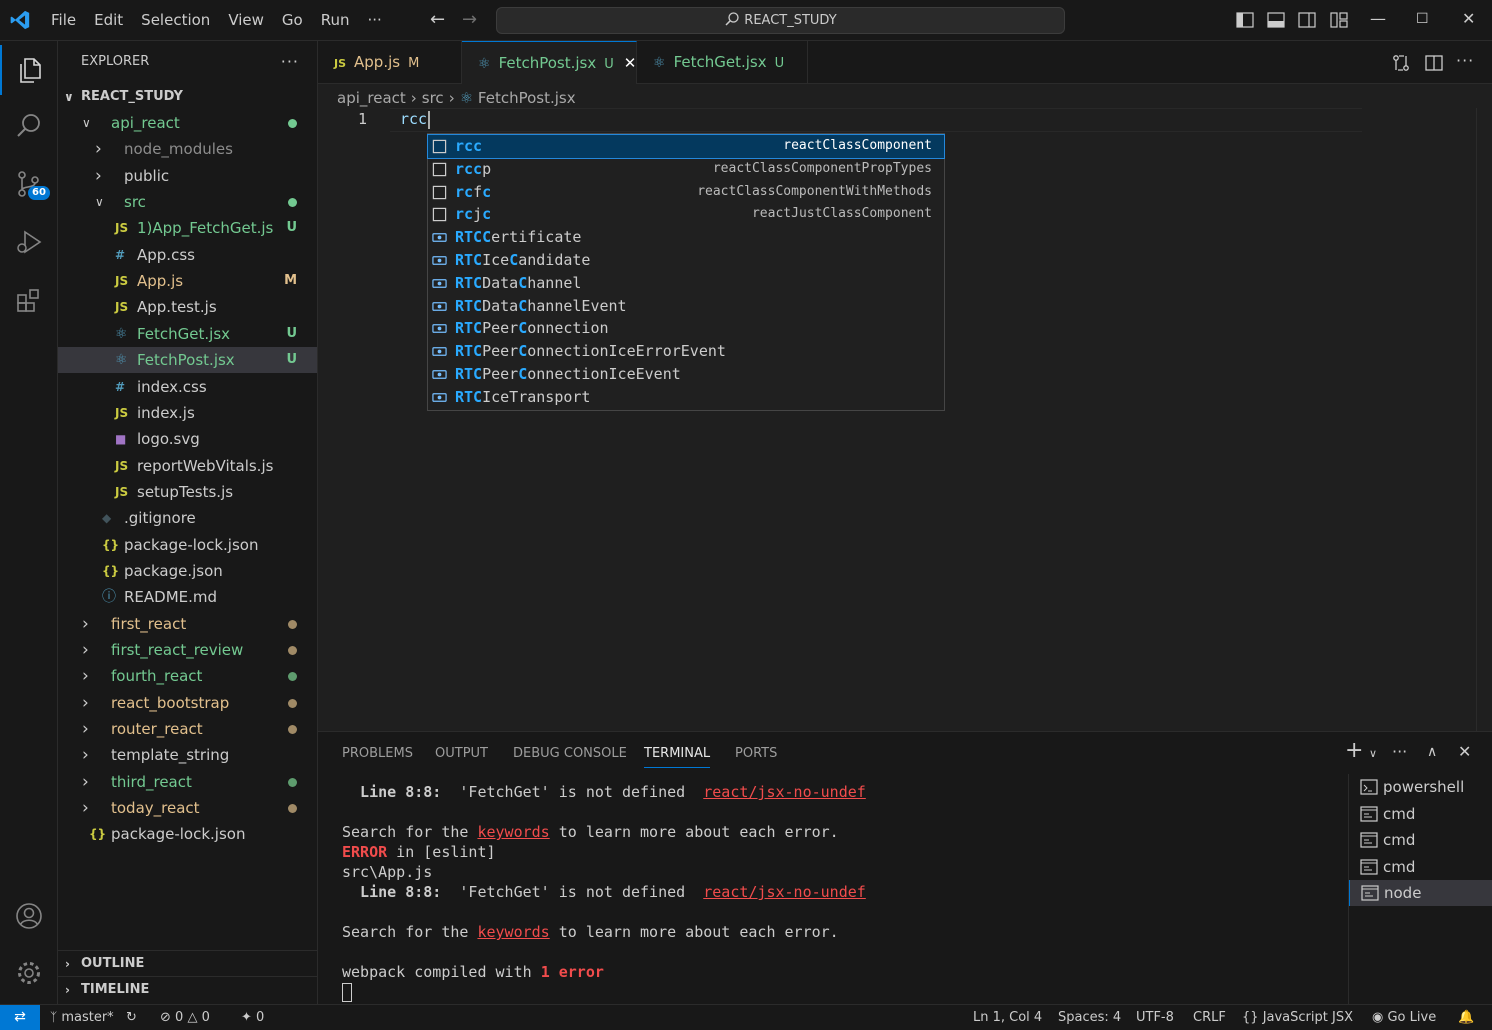 The image size is (1492, 1030). Describe the element at coordinates (1373, 753) in the screenshot. I see `chevron-down-icon: ∨` at that location.